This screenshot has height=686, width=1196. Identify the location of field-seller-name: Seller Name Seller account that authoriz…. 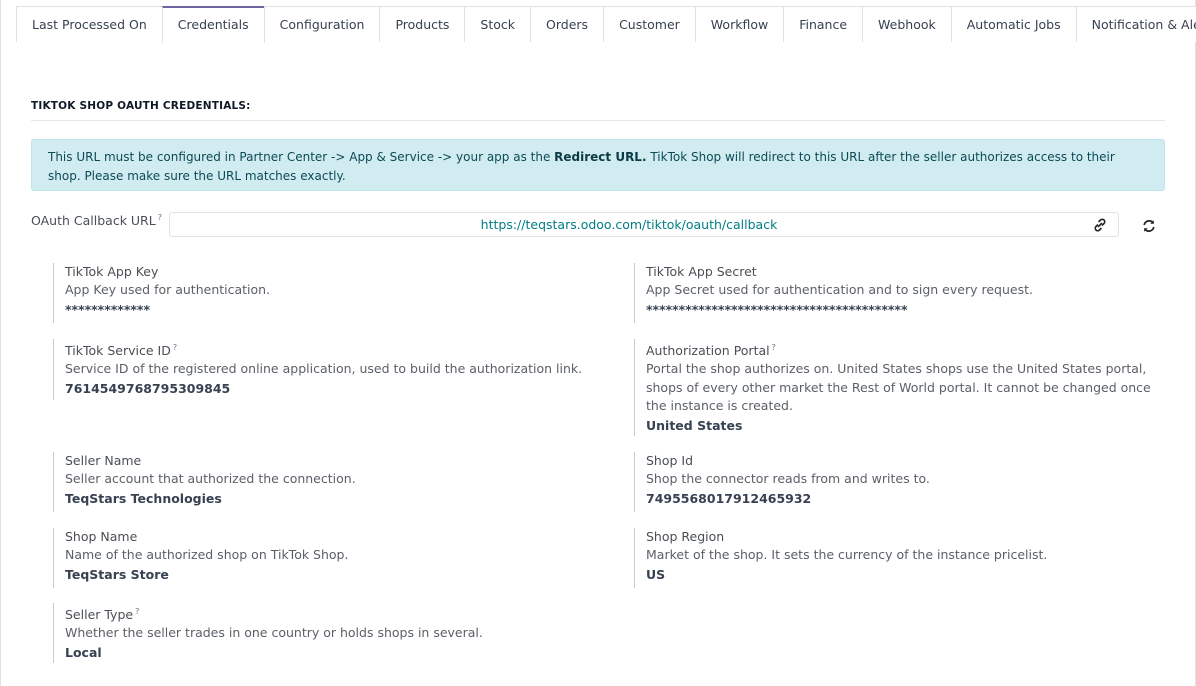
(333, 482).